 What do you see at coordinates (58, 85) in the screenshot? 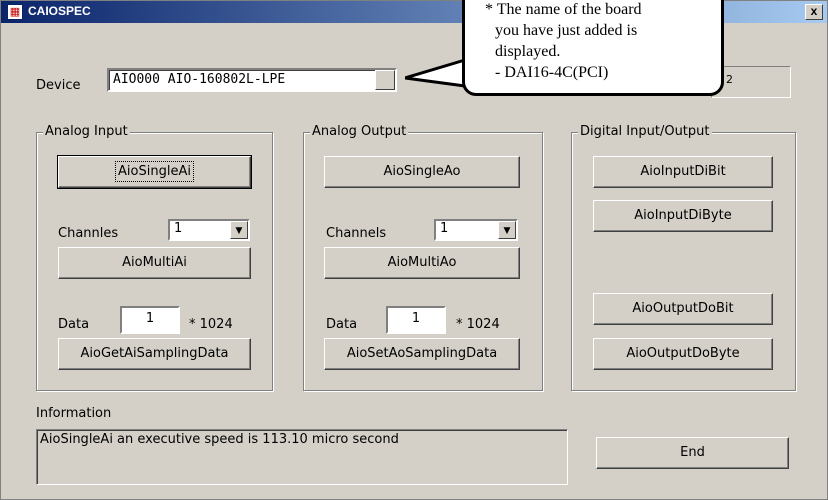
I see `device-label: Device` at bounding box center [58, 85].